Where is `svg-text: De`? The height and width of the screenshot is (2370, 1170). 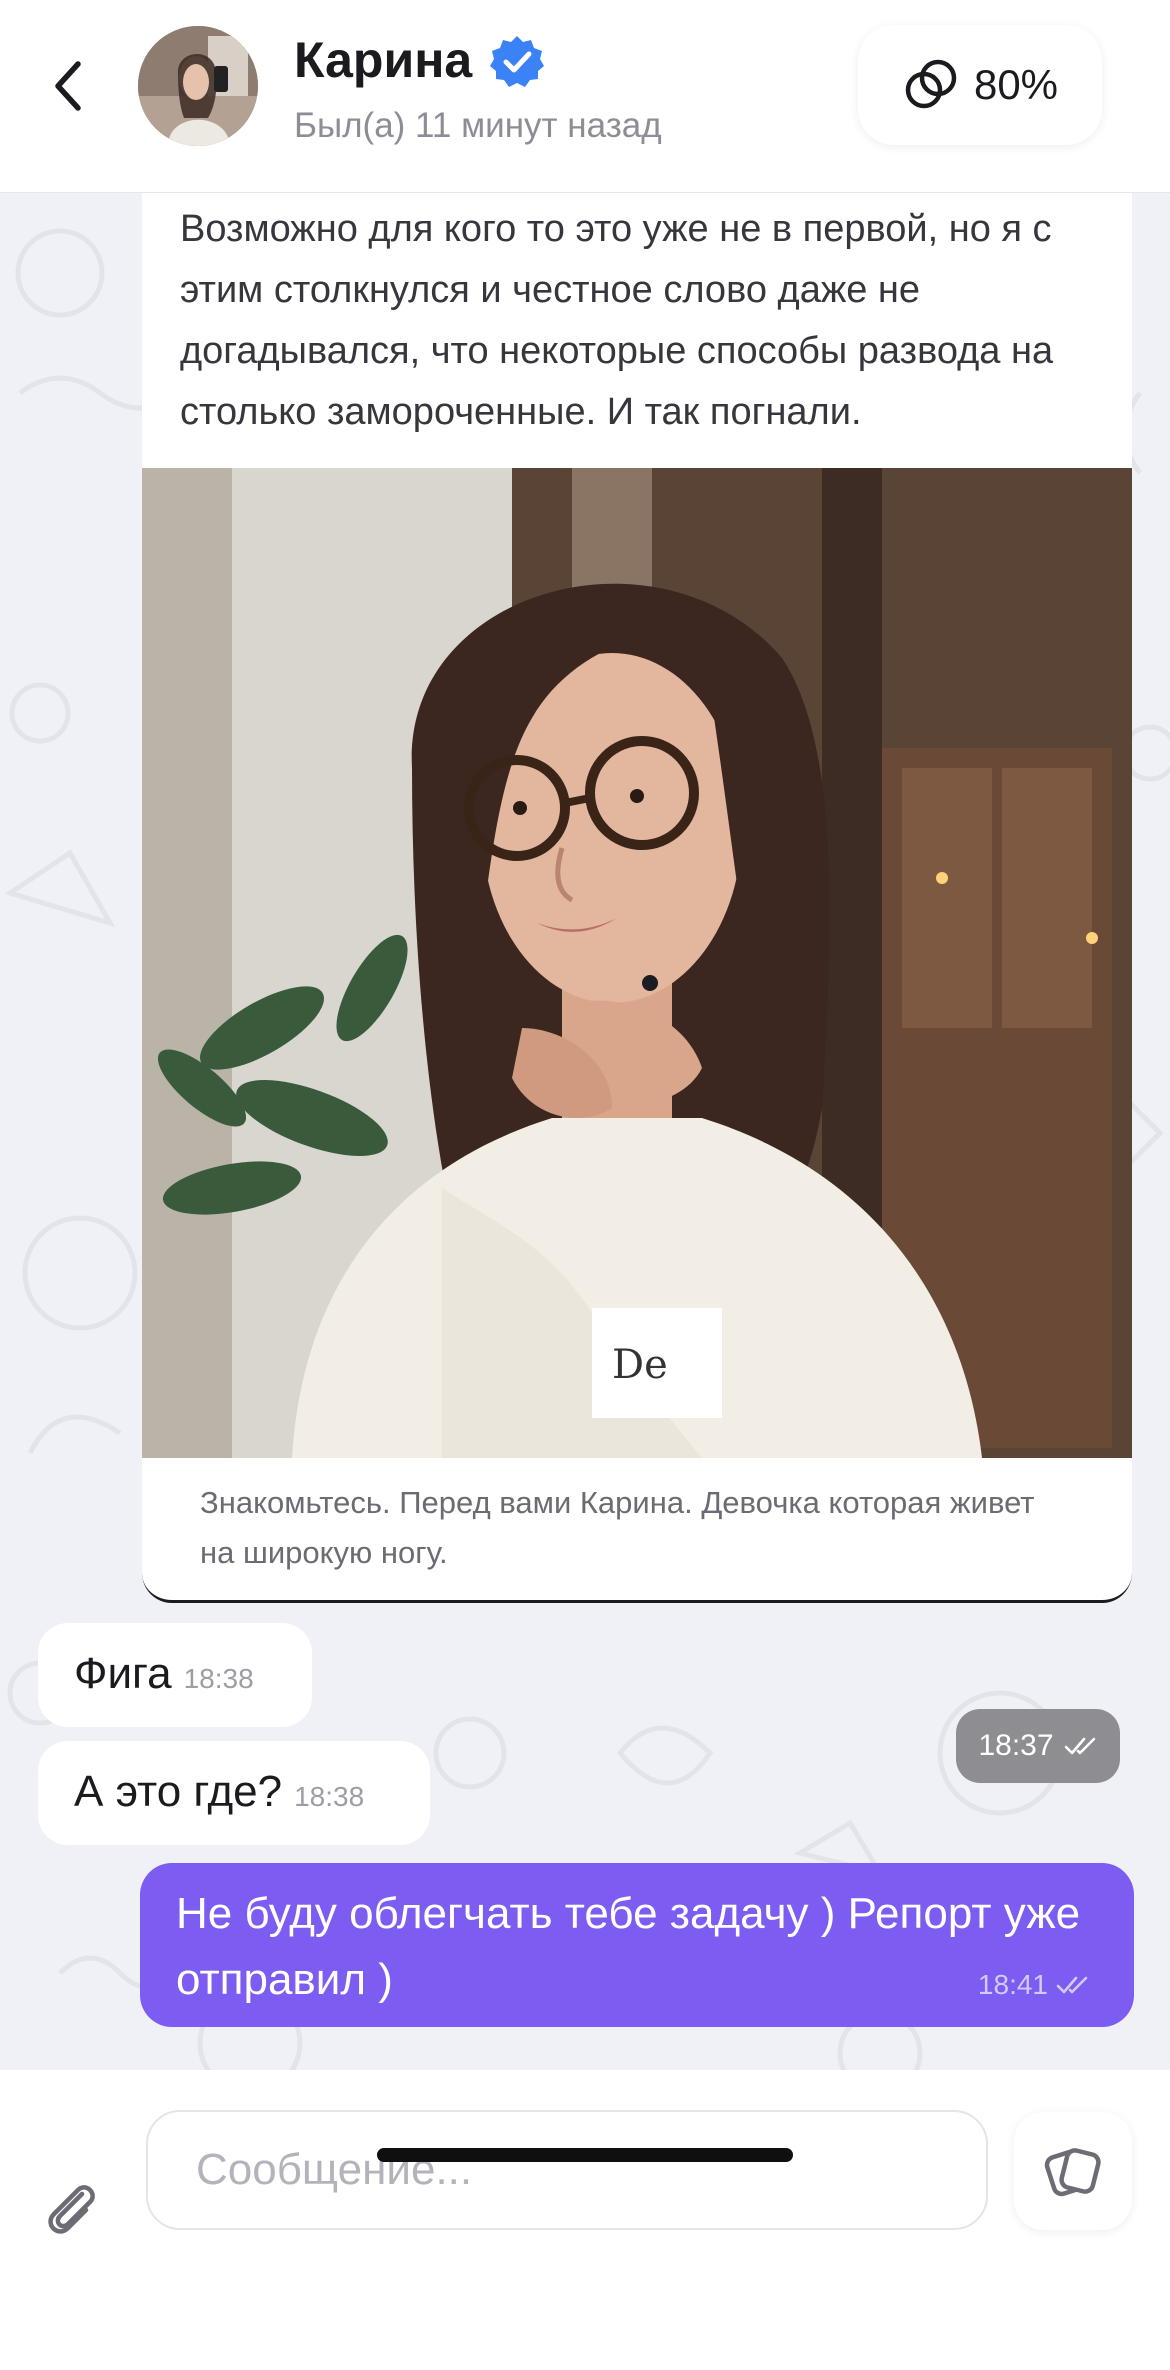
svg-text: De is located at coordinates (640, 1365).